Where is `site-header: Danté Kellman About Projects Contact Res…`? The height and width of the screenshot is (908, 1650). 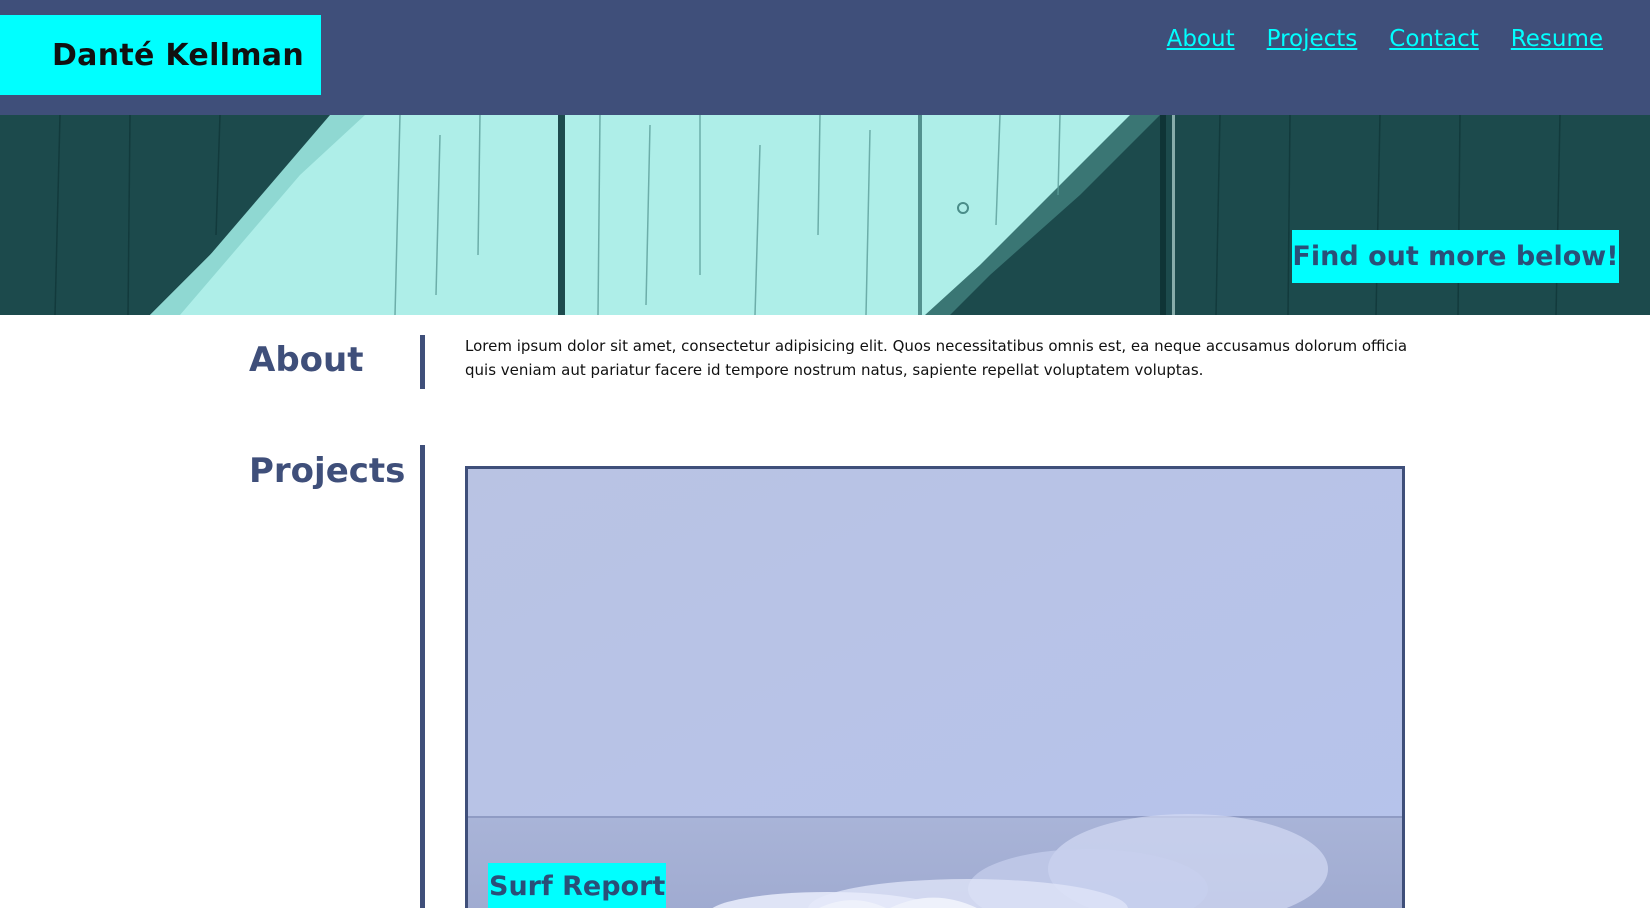
site-header: Danté Kellman About Projects Contact Res… is located at coordinates (825, 57).